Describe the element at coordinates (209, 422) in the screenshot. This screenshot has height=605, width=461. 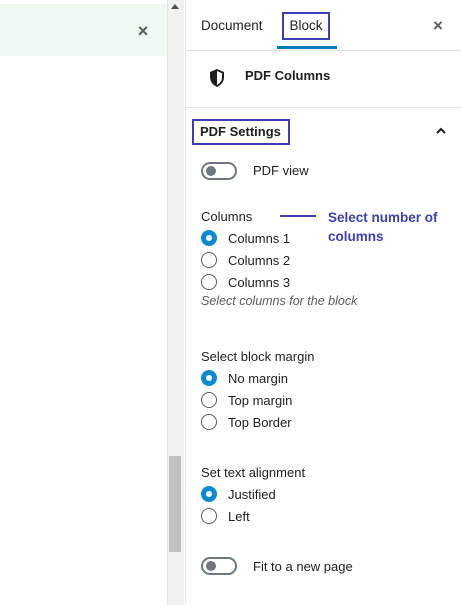
I see `radio-top-border` at that location.